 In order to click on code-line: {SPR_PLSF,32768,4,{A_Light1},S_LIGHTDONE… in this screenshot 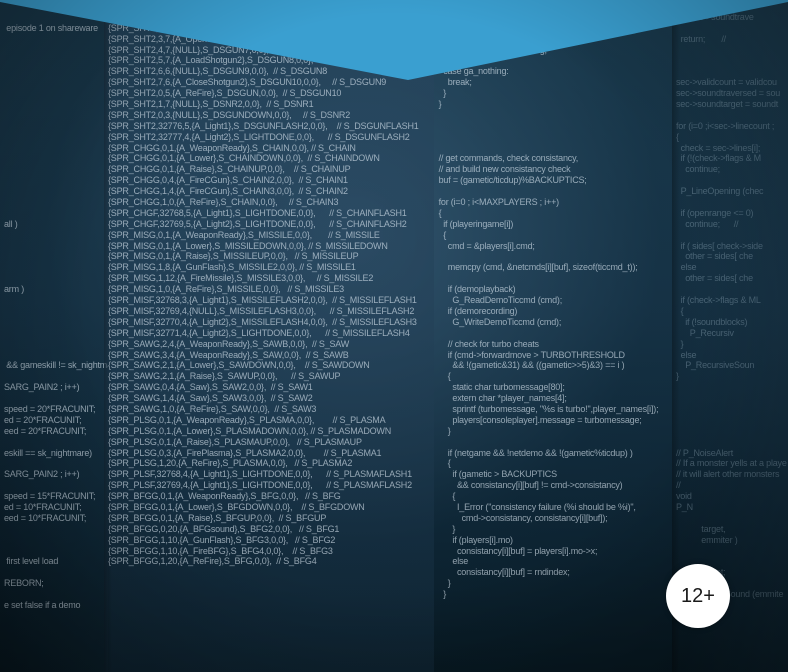, I will do `click(260, 474)`.